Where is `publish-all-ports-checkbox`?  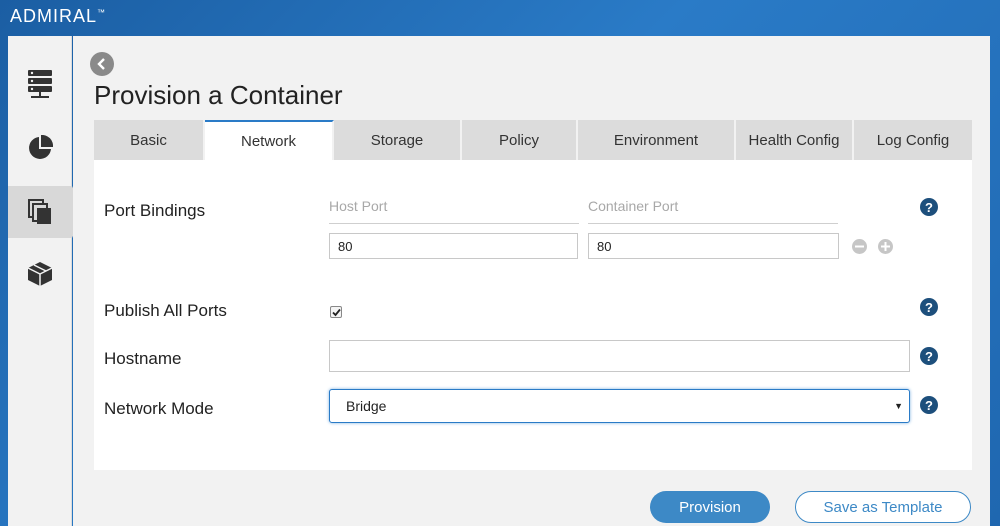 publish-all-ports-checkbox is located at coordinates (336, 312).